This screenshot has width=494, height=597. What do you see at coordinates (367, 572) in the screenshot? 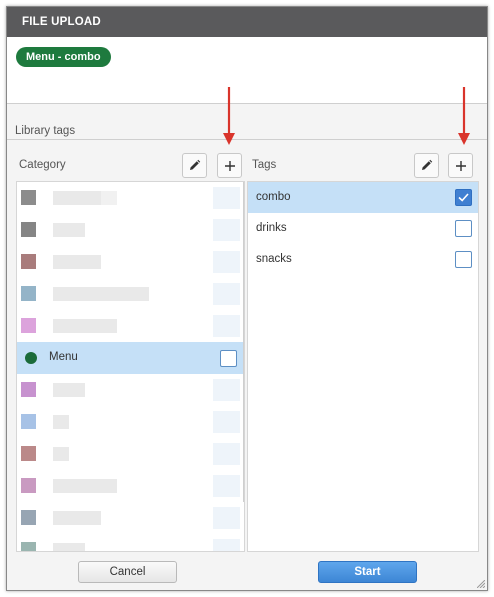
I see `start-button: Start` at bounding box center [367, 572].